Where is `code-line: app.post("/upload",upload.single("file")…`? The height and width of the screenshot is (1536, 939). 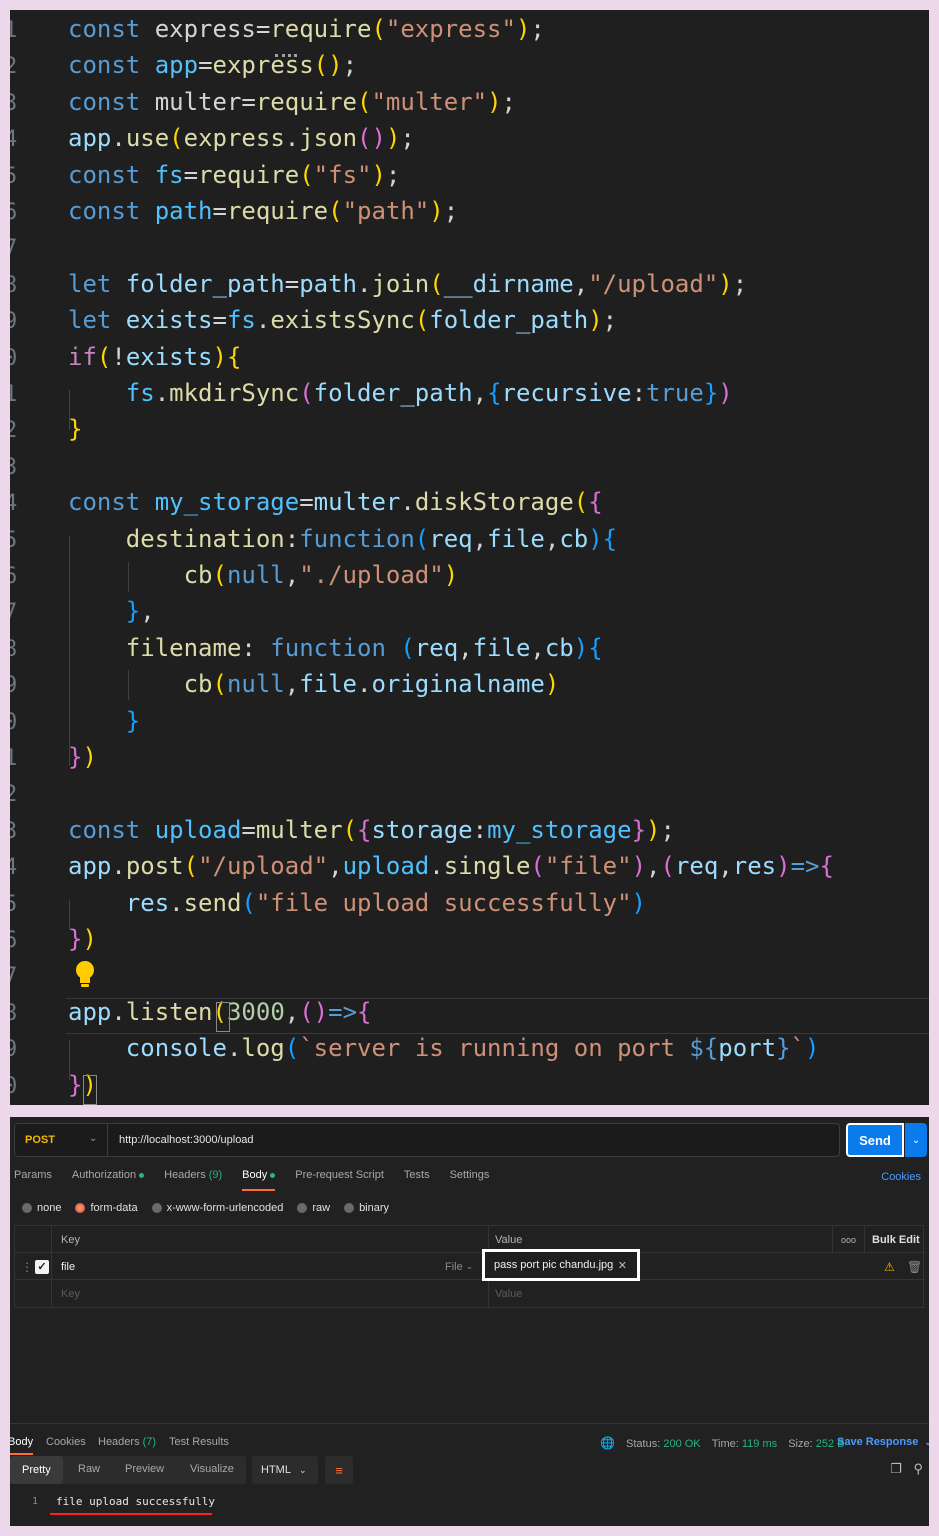 code-line: app.post("/upload",upload.single("file")… is located at coordinates (451, 866).